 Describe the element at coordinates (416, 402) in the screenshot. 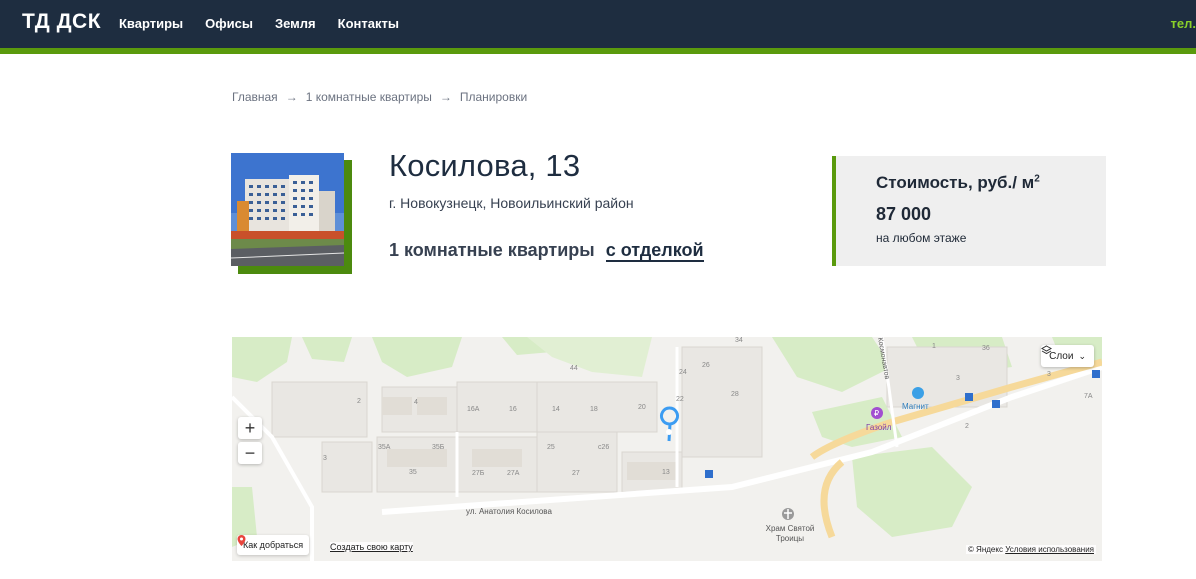

I see `house-number: 4` at that location.